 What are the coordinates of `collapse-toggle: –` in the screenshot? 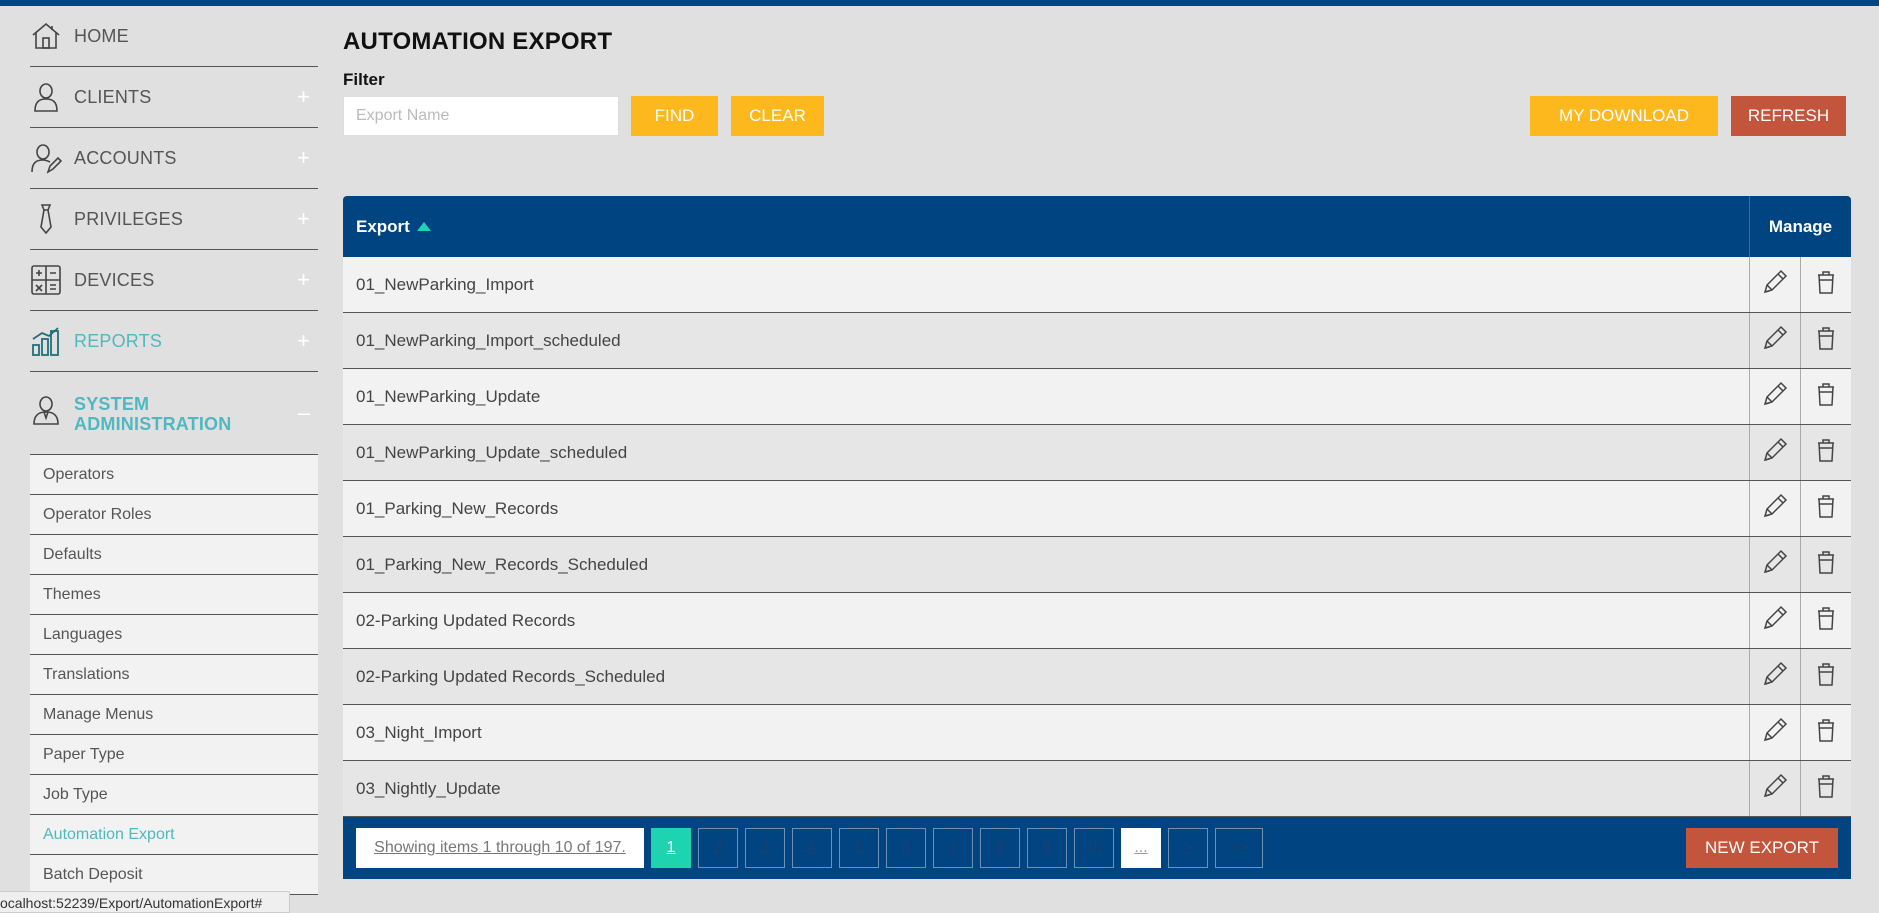 It's located at (304, 413).